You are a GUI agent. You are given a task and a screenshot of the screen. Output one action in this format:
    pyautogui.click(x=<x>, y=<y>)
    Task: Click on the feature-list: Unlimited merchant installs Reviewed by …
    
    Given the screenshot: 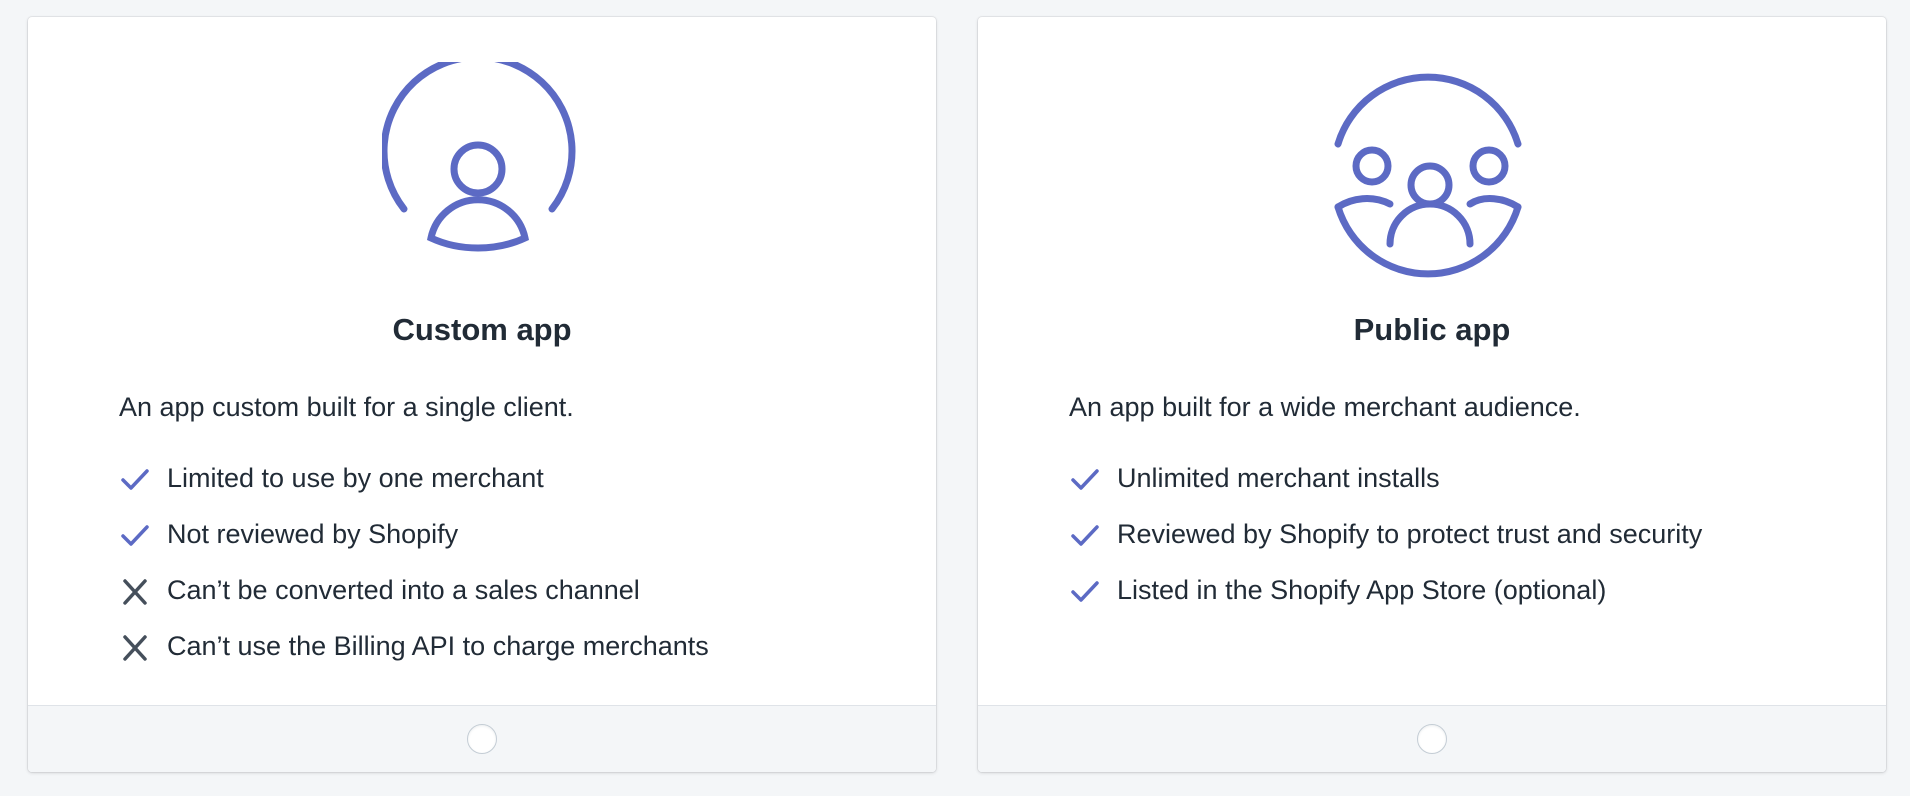 What is the action you would take?
    pyautogui.click(x=1467, y=542)
    